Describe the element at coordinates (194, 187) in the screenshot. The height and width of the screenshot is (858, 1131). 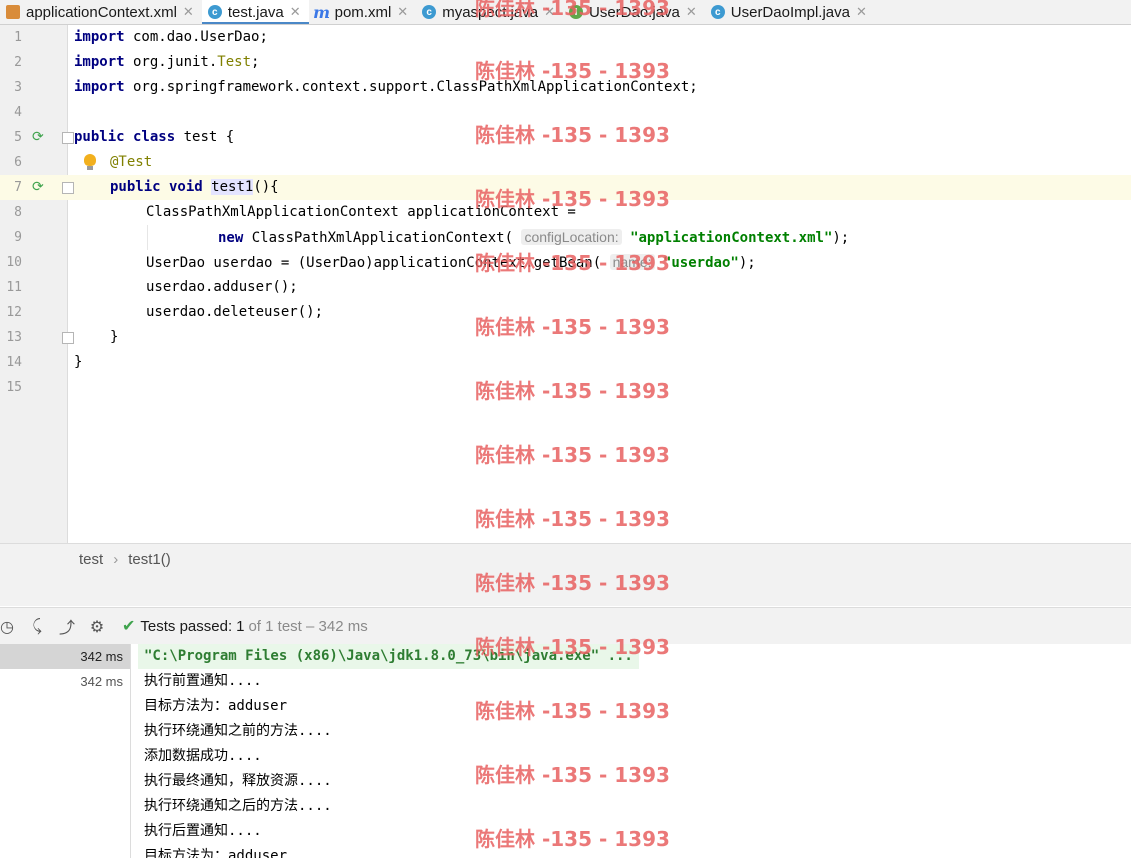
I see `code-text: public void test1(){` at that location.